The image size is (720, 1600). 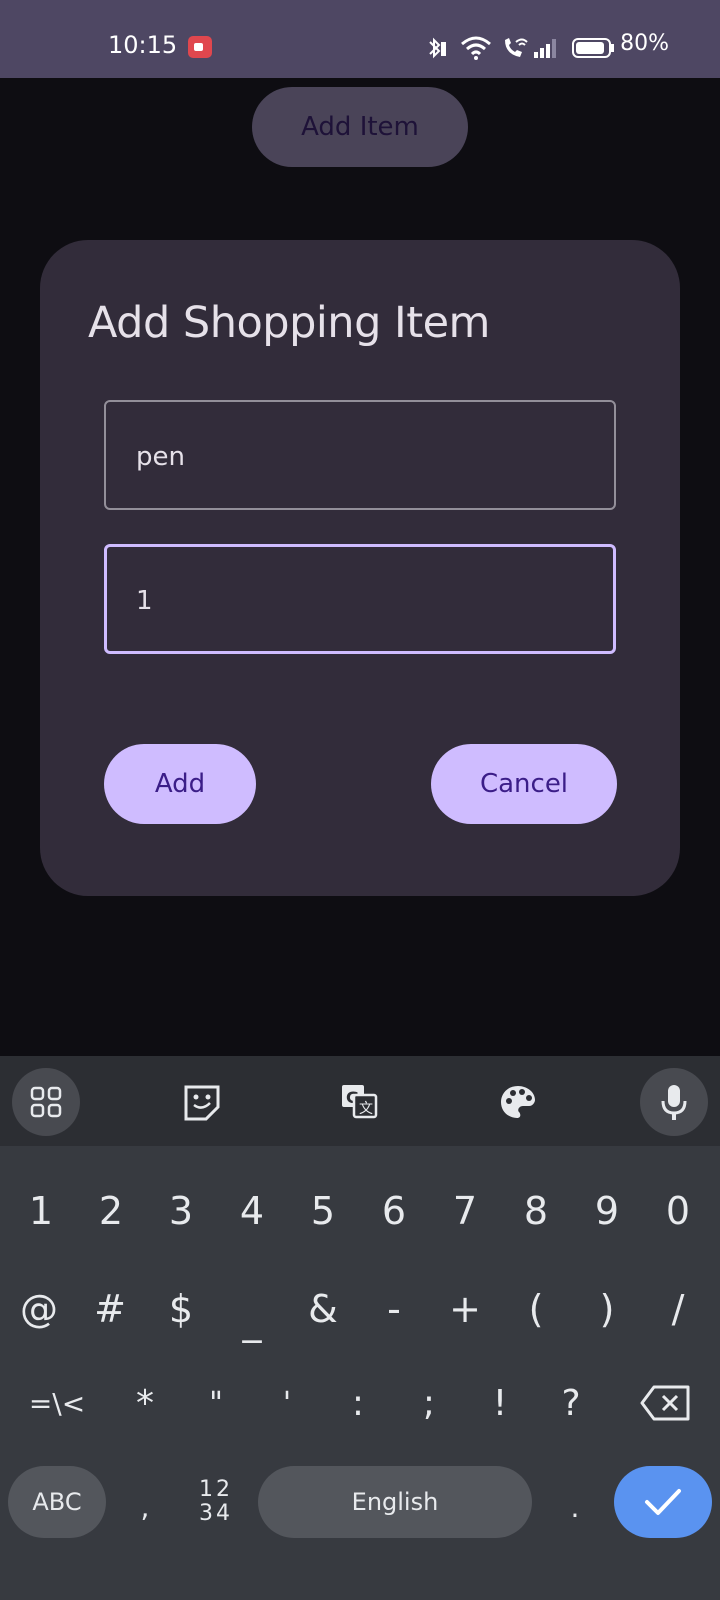 What do you see at coordinates (394, 1211) in the screenshot?
I see `key-6: 6` at bounding box center [394, 1211].